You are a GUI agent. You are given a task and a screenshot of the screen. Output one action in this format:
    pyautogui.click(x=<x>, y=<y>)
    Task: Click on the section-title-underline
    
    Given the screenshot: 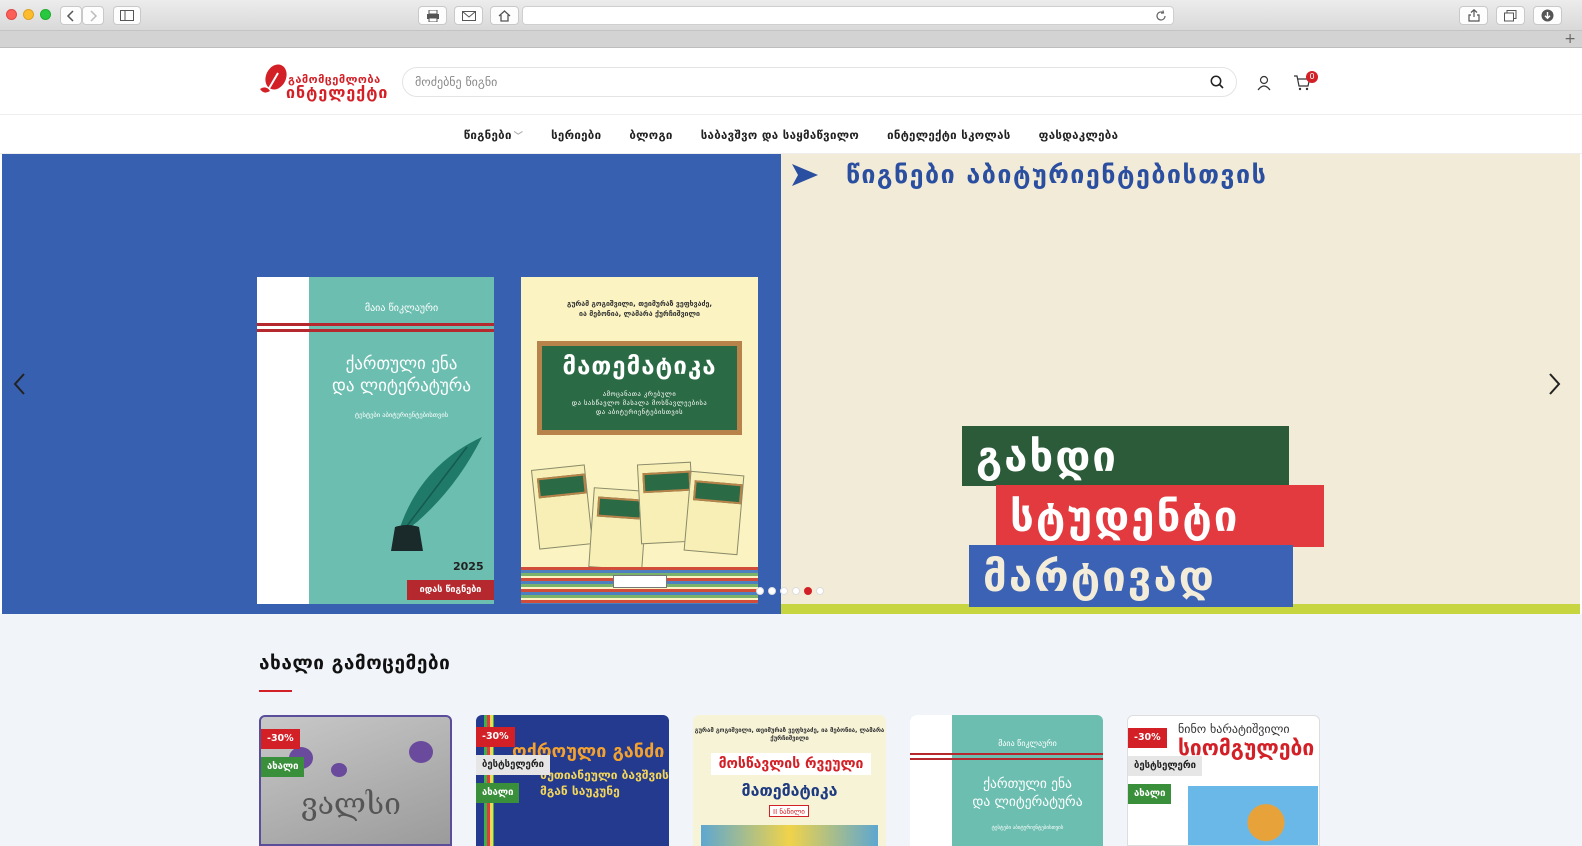 What is the action you would take?
    pyautogui.click(x=275, y=691)
    